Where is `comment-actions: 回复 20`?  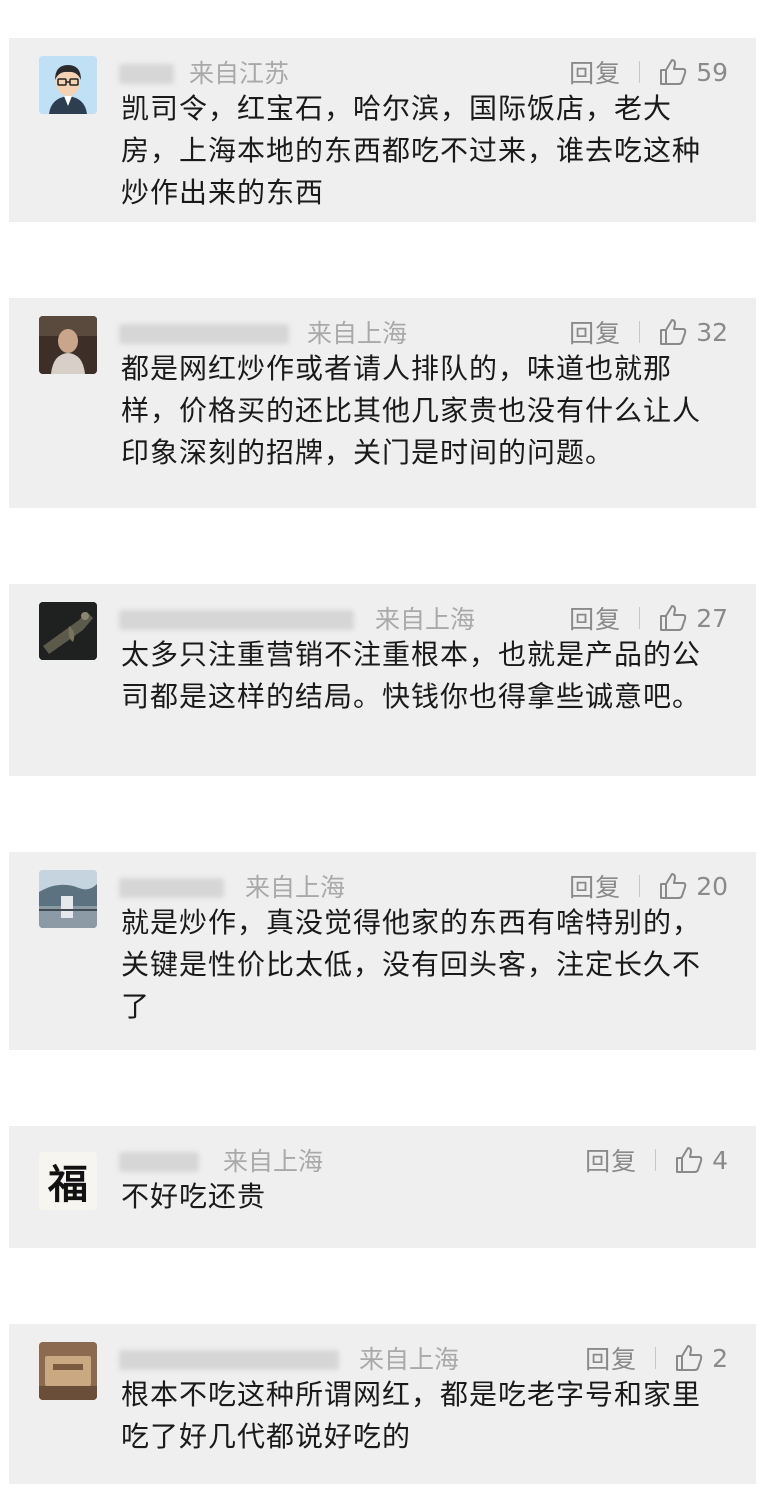
comment-actions: 回复 20 is located at coordinates (648, 886).